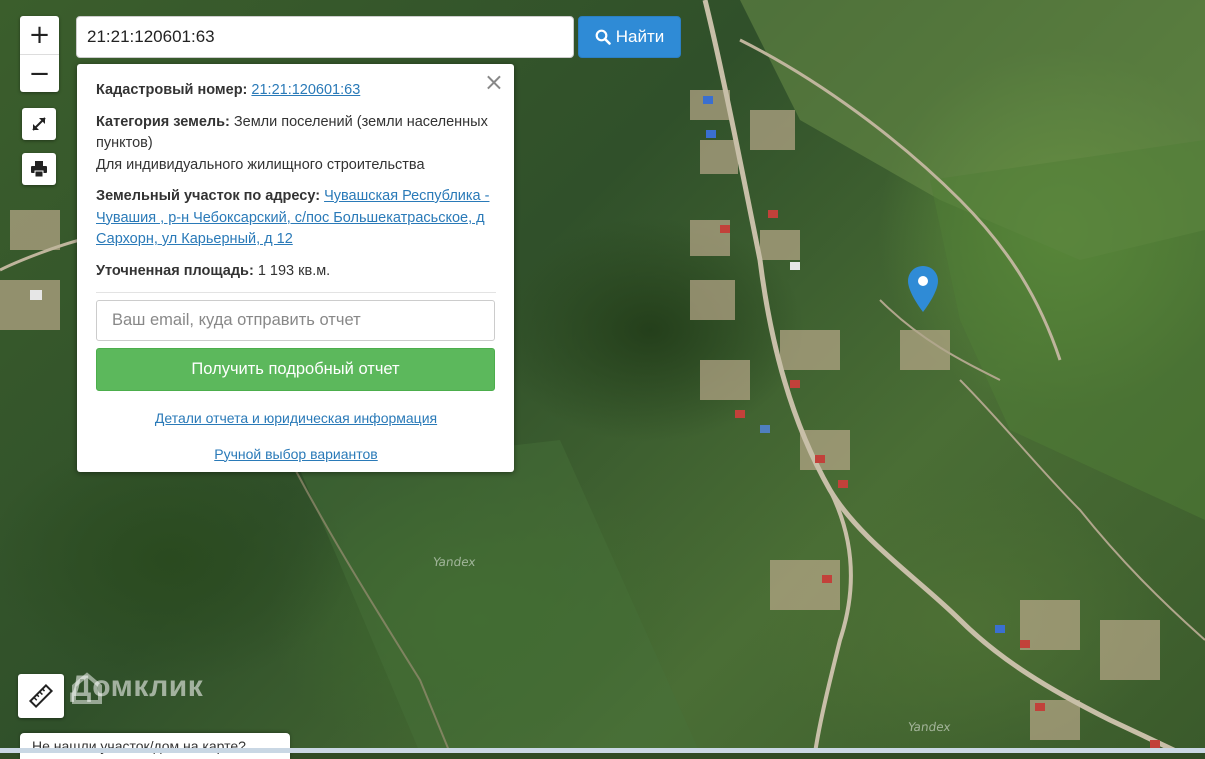 The image size is (1205, 759). What do you see at coordinates (296, 292) in the screenshot?
I see `divider` at bounding box center [296, 292].